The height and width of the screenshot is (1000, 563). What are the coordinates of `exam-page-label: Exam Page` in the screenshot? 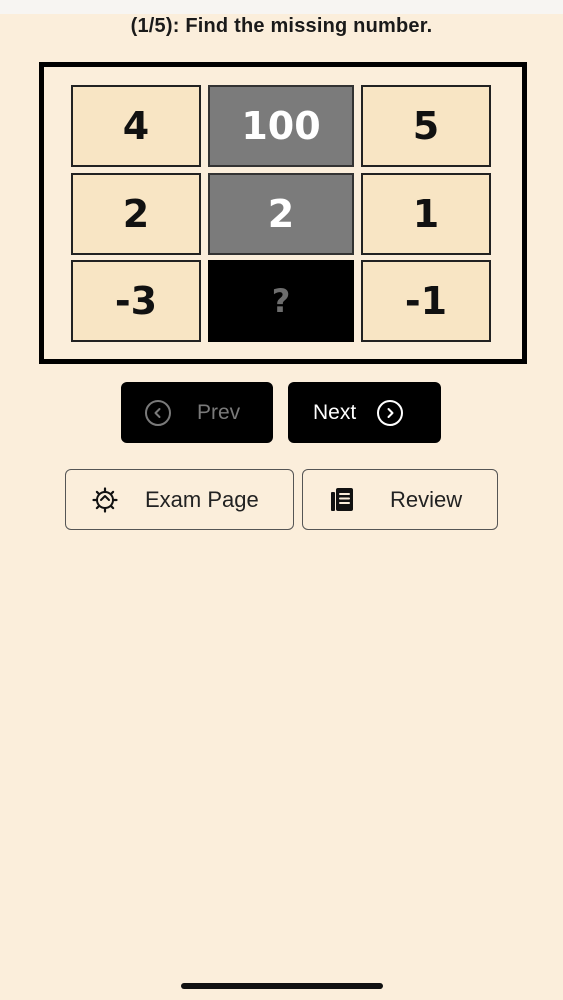 It's located at (202, 499).